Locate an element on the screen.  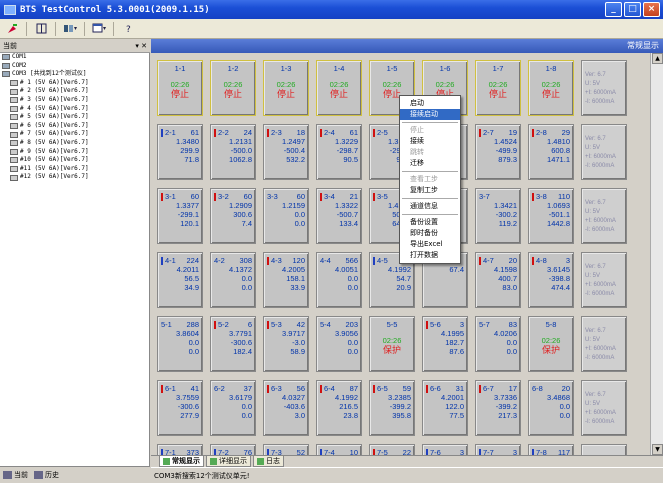
channel-capacity: 1471.1 is located at coordinates (558, 159).